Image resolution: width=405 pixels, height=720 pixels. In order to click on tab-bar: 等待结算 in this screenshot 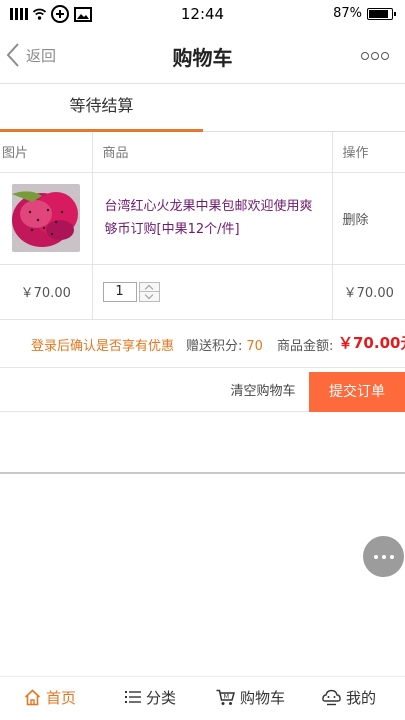, I will do `click(202, 108)`.